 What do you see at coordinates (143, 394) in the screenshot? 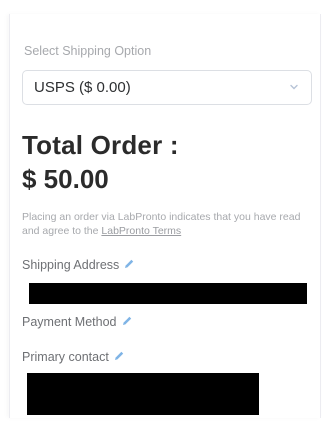
I see `redacted-primary-contact` at bounding box center [143, 394].